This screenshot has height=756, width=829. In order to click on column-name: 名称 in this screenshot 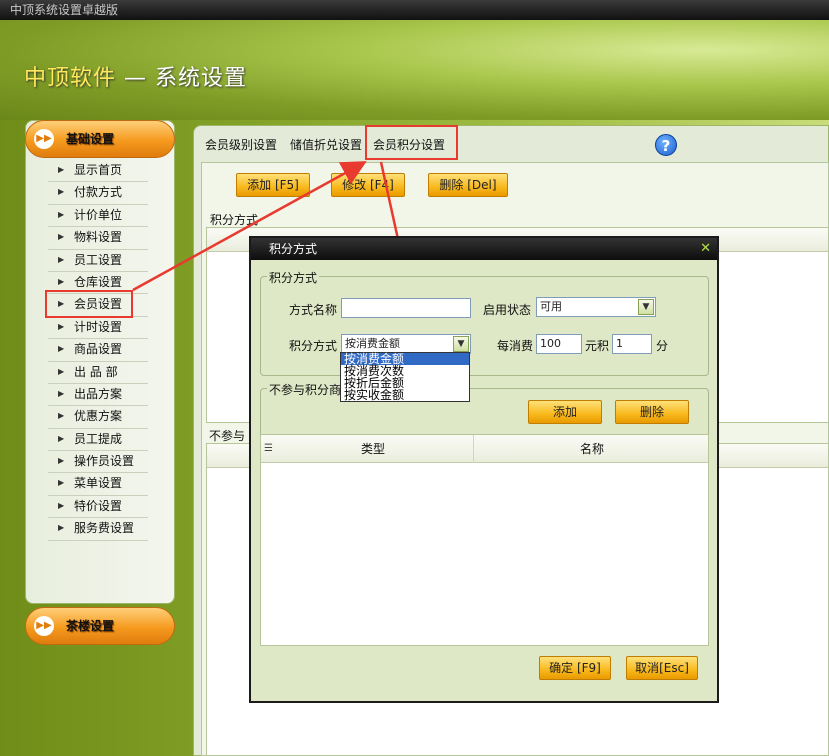, I will do `click(592, 449)`.